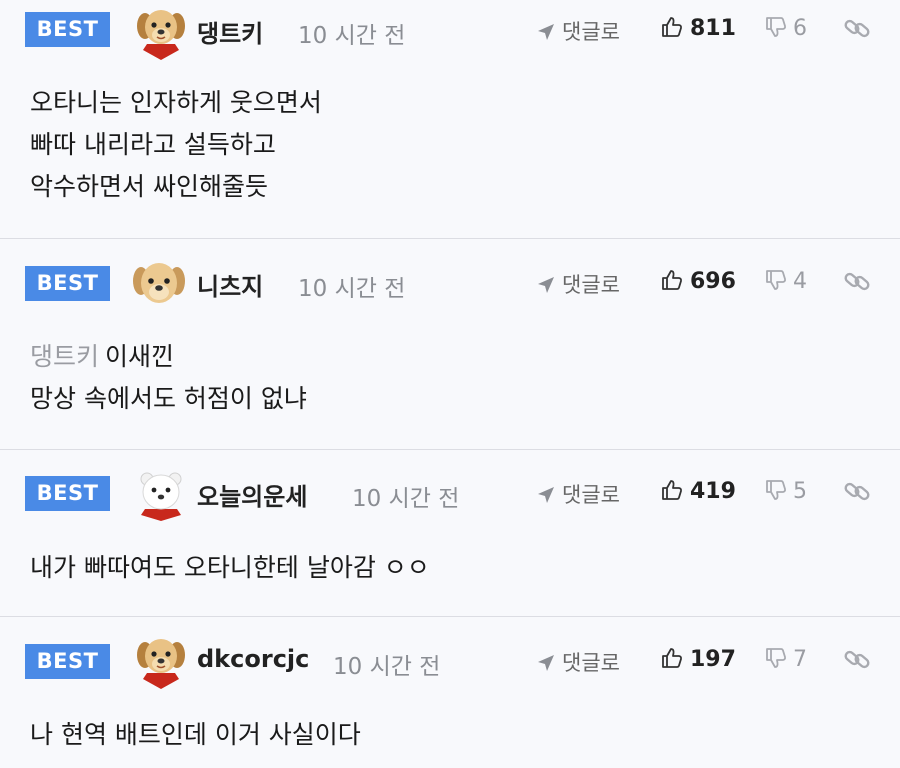  I want to click on comment-line: 나 현역 배트인데 이거 사실이다, so click(195, 734).